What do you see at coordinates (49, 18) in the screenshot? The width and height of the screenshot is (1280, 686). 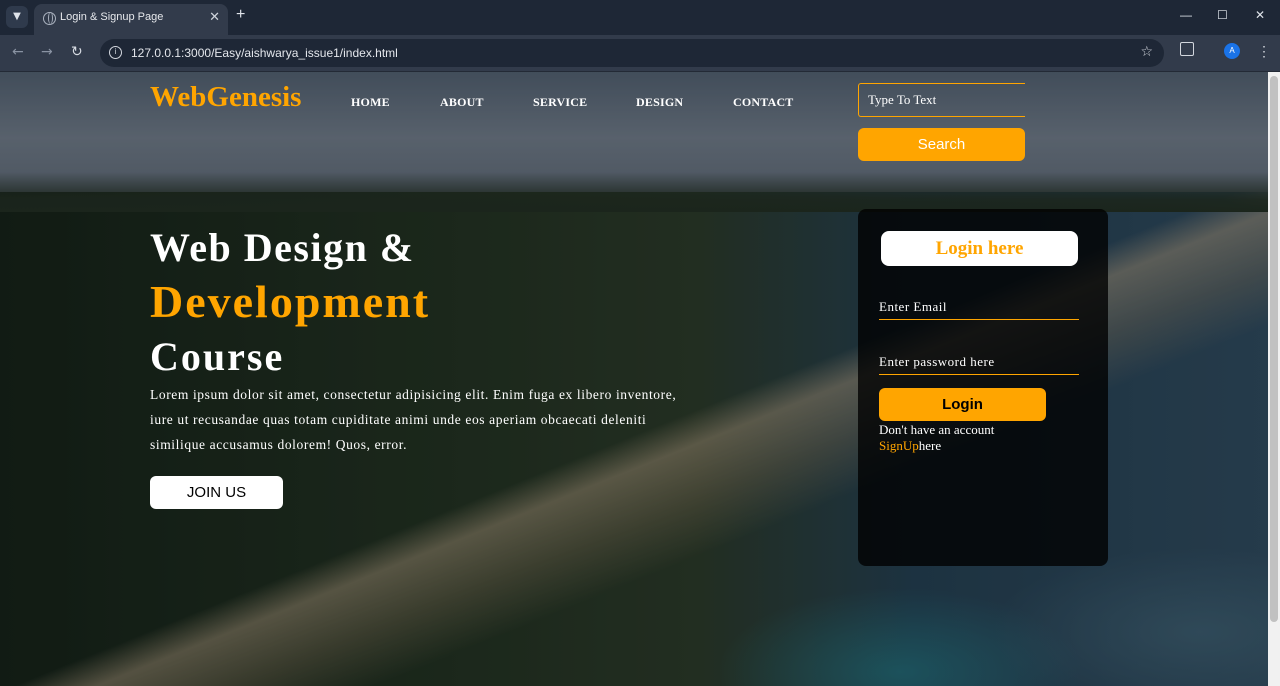 I see `globe-icon` at bounding box center [49, 18].